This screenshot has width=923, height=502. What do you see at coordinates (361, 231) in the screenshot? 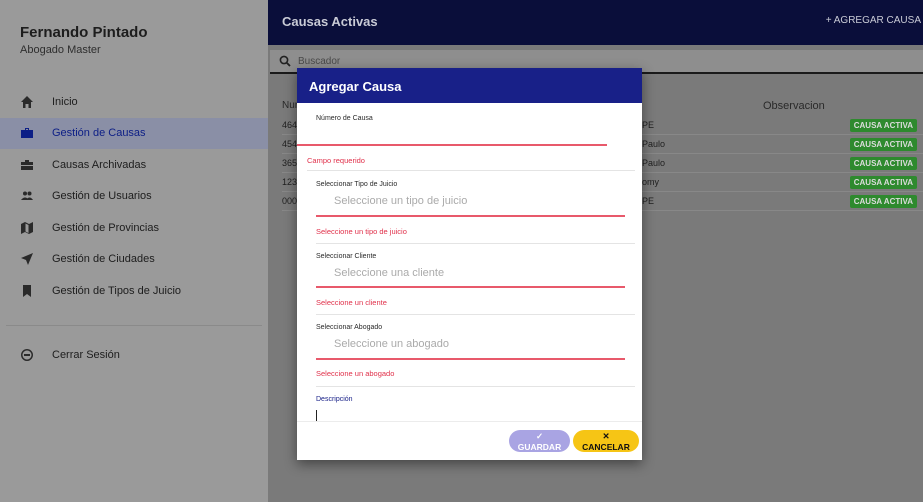
I see `tipo-juicio-error: Seleccione un tipo de juicio` at bounding box center [361, 231].